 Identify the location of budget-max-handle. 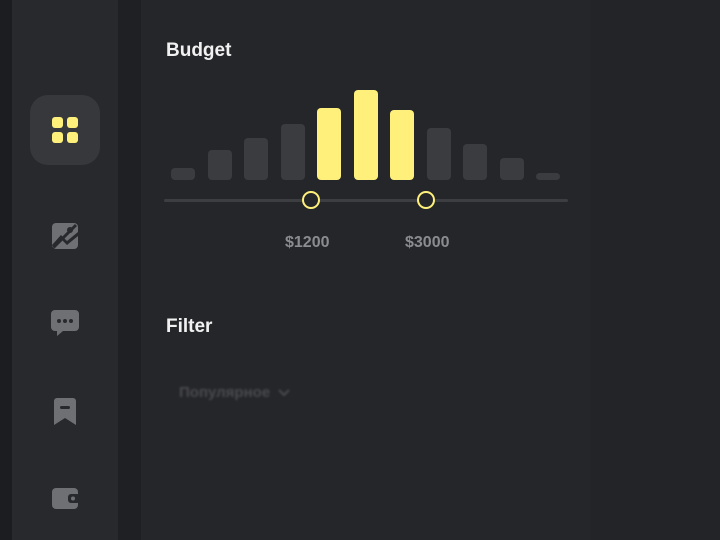
(426, 200).